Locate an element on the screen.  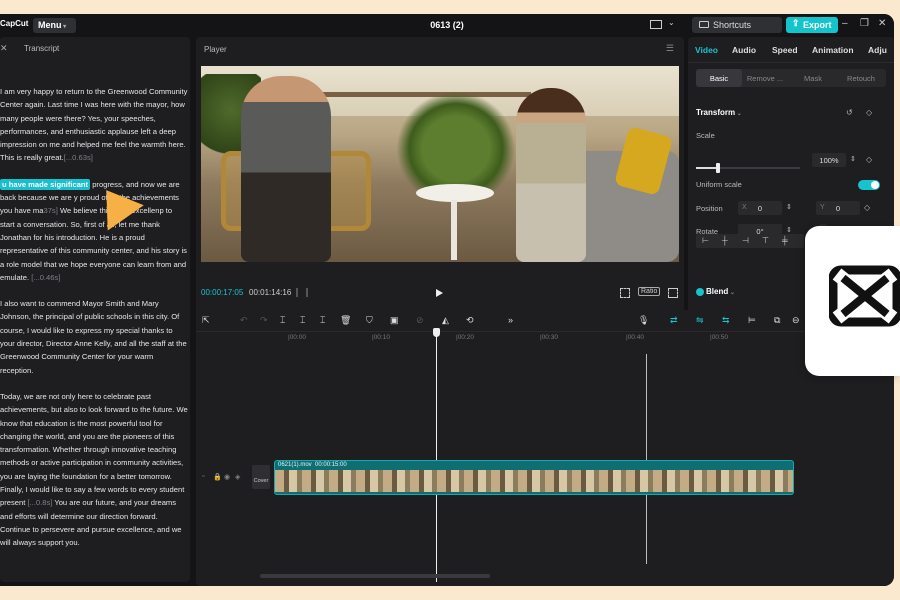
more-icon: » is located at coordinates (510, 320).